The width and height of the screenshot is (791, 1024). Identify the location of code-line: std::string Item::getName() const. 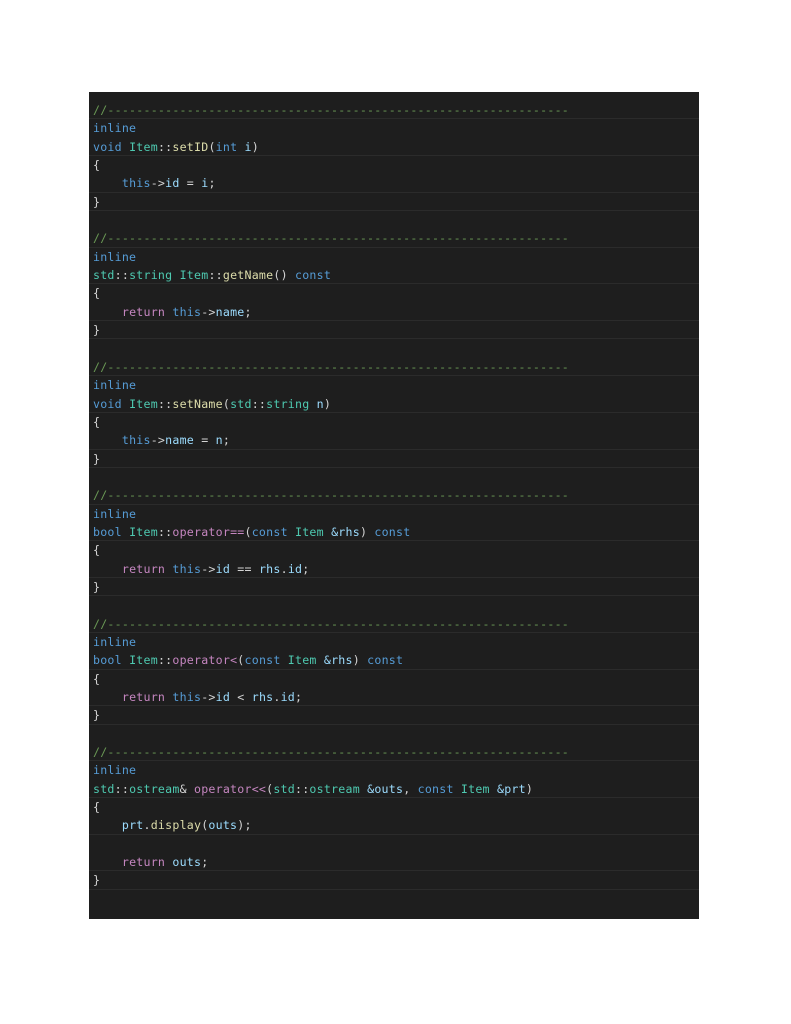
(394, 275).